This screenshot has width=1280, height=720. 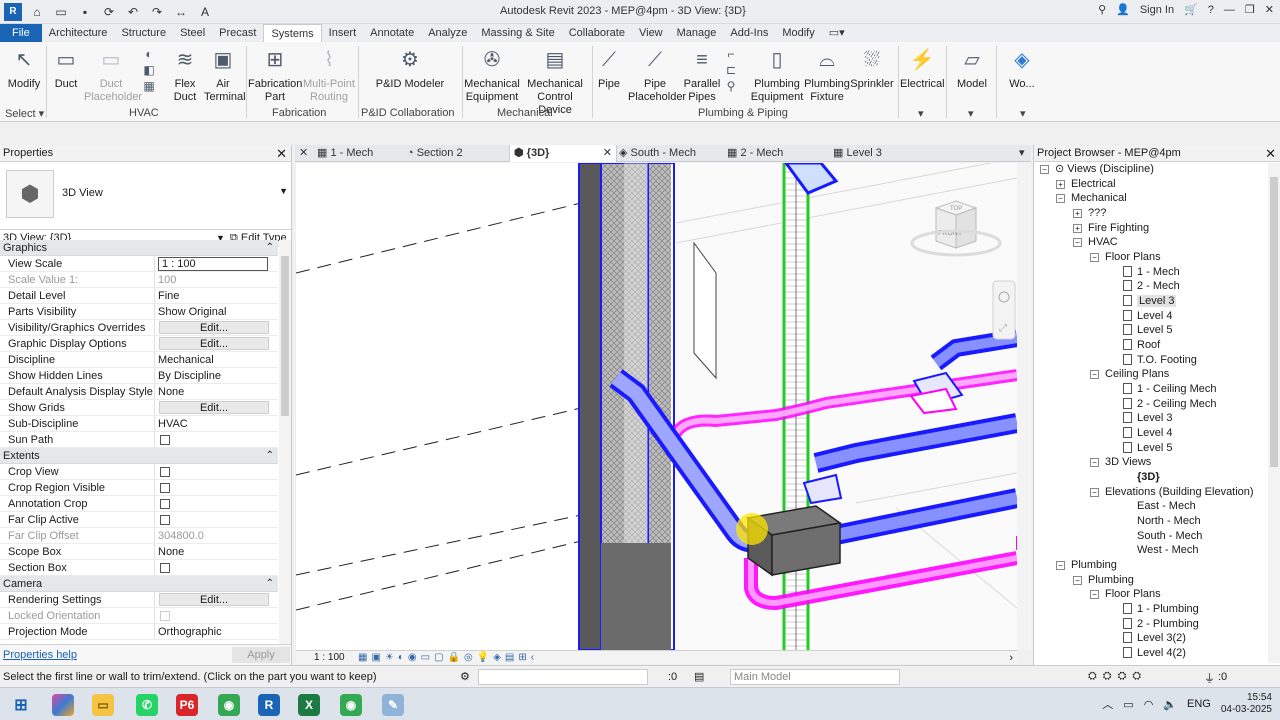 What do you see at coordinates (145, 196) in the screenshot?
I see `type-selector: ⬢ 3D View ▼` at bounding box center [145, 196].